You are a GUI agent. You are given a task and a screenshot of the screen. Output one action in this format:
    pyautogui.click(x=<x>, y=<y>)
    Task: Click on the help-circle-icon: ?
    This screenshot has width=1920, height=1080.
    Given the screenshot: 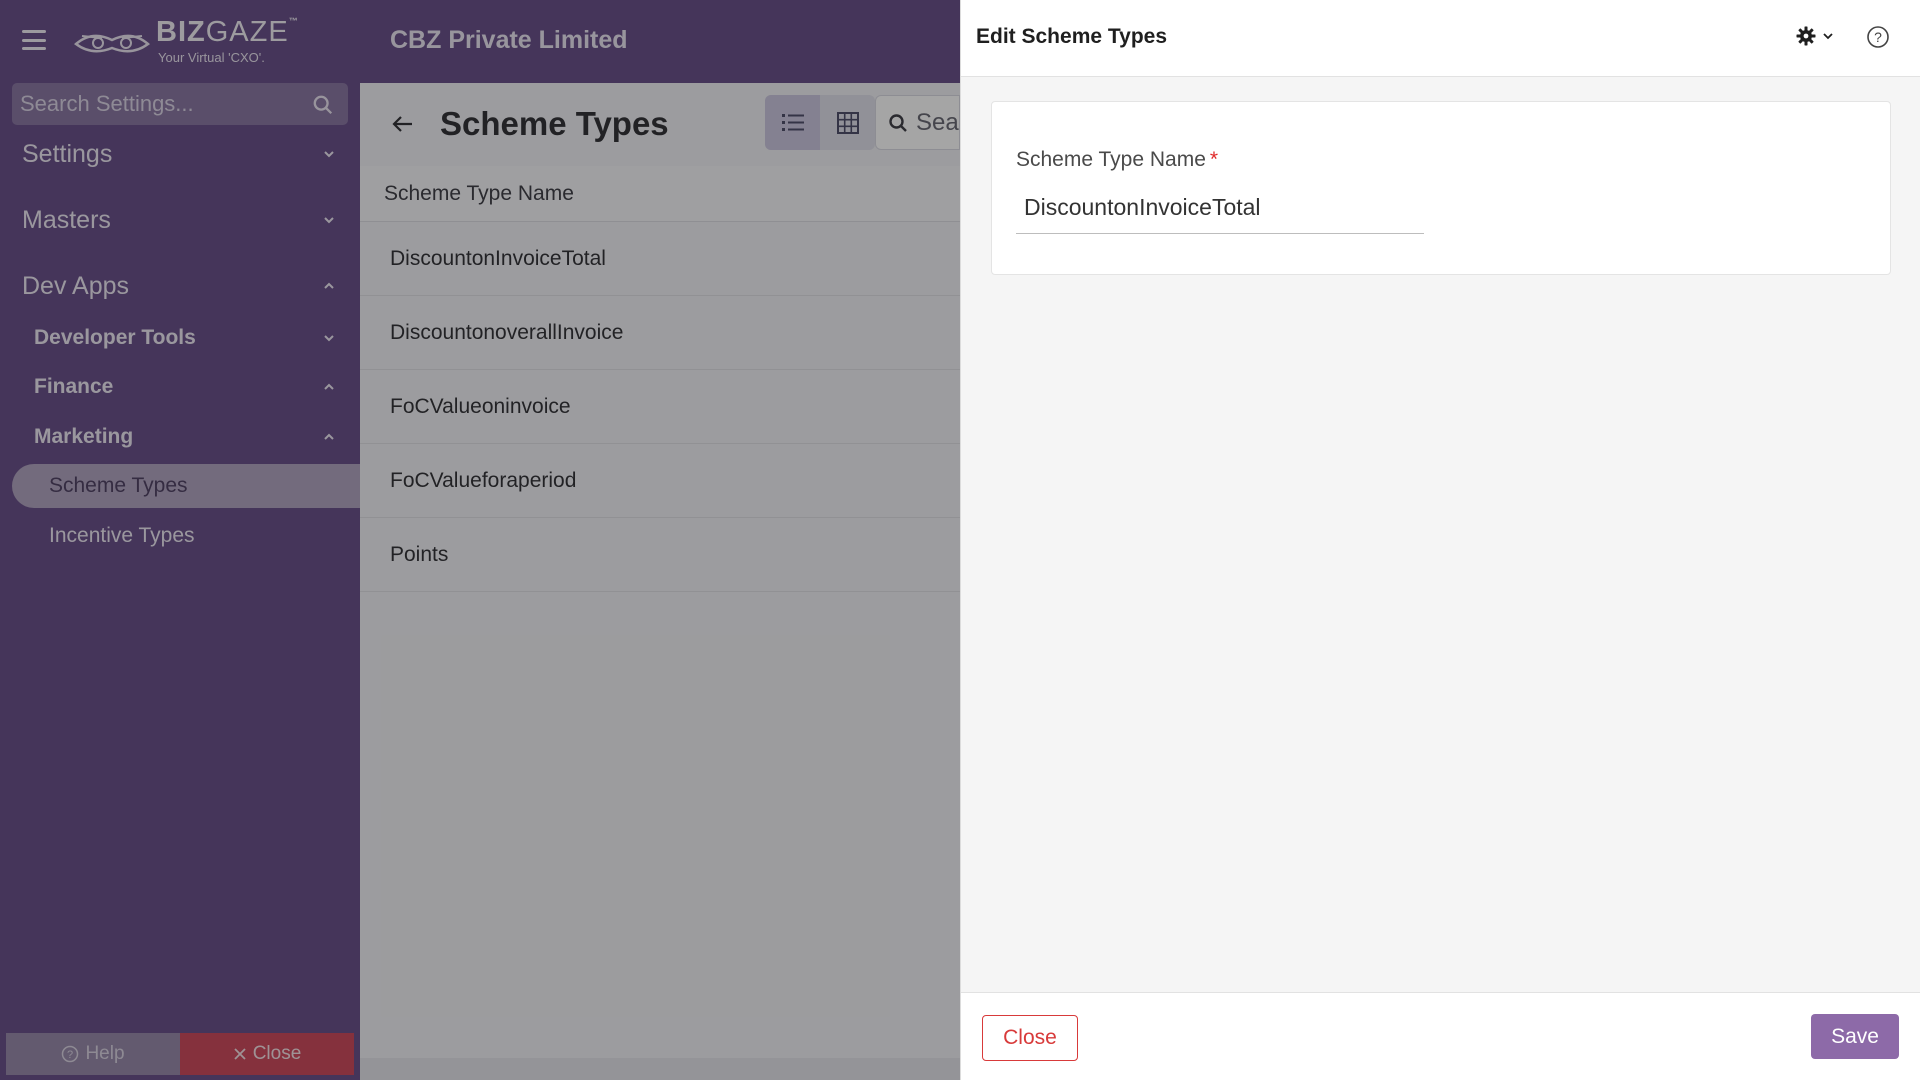 What is the action you would take?
    pyautogui.click(x=1878, y=37)
    